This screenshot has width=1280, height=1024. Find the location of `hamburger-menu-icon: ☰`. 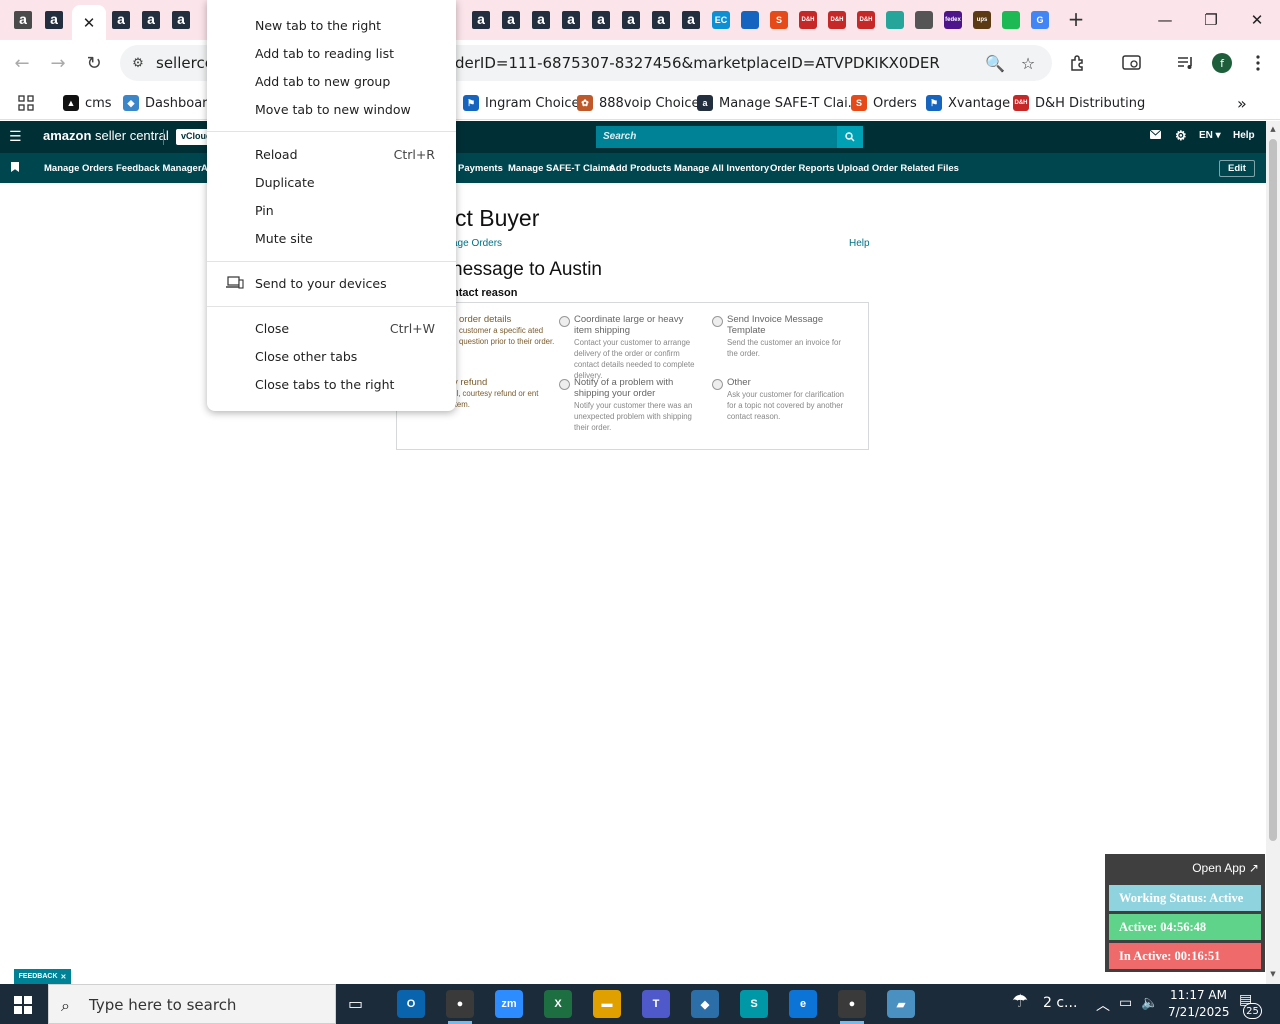

hamburger-menu-icon: ☰ is located at coordinates (15, 137).